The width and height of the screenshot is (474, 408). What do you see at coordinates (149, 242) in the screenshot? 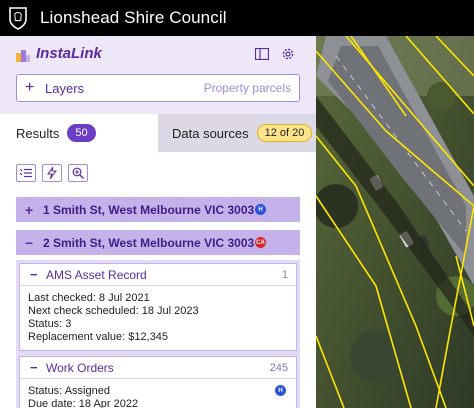
I see `result-address: 2 Smith St, West Melbourne VIC 3003` at bounding box center [149, 242].